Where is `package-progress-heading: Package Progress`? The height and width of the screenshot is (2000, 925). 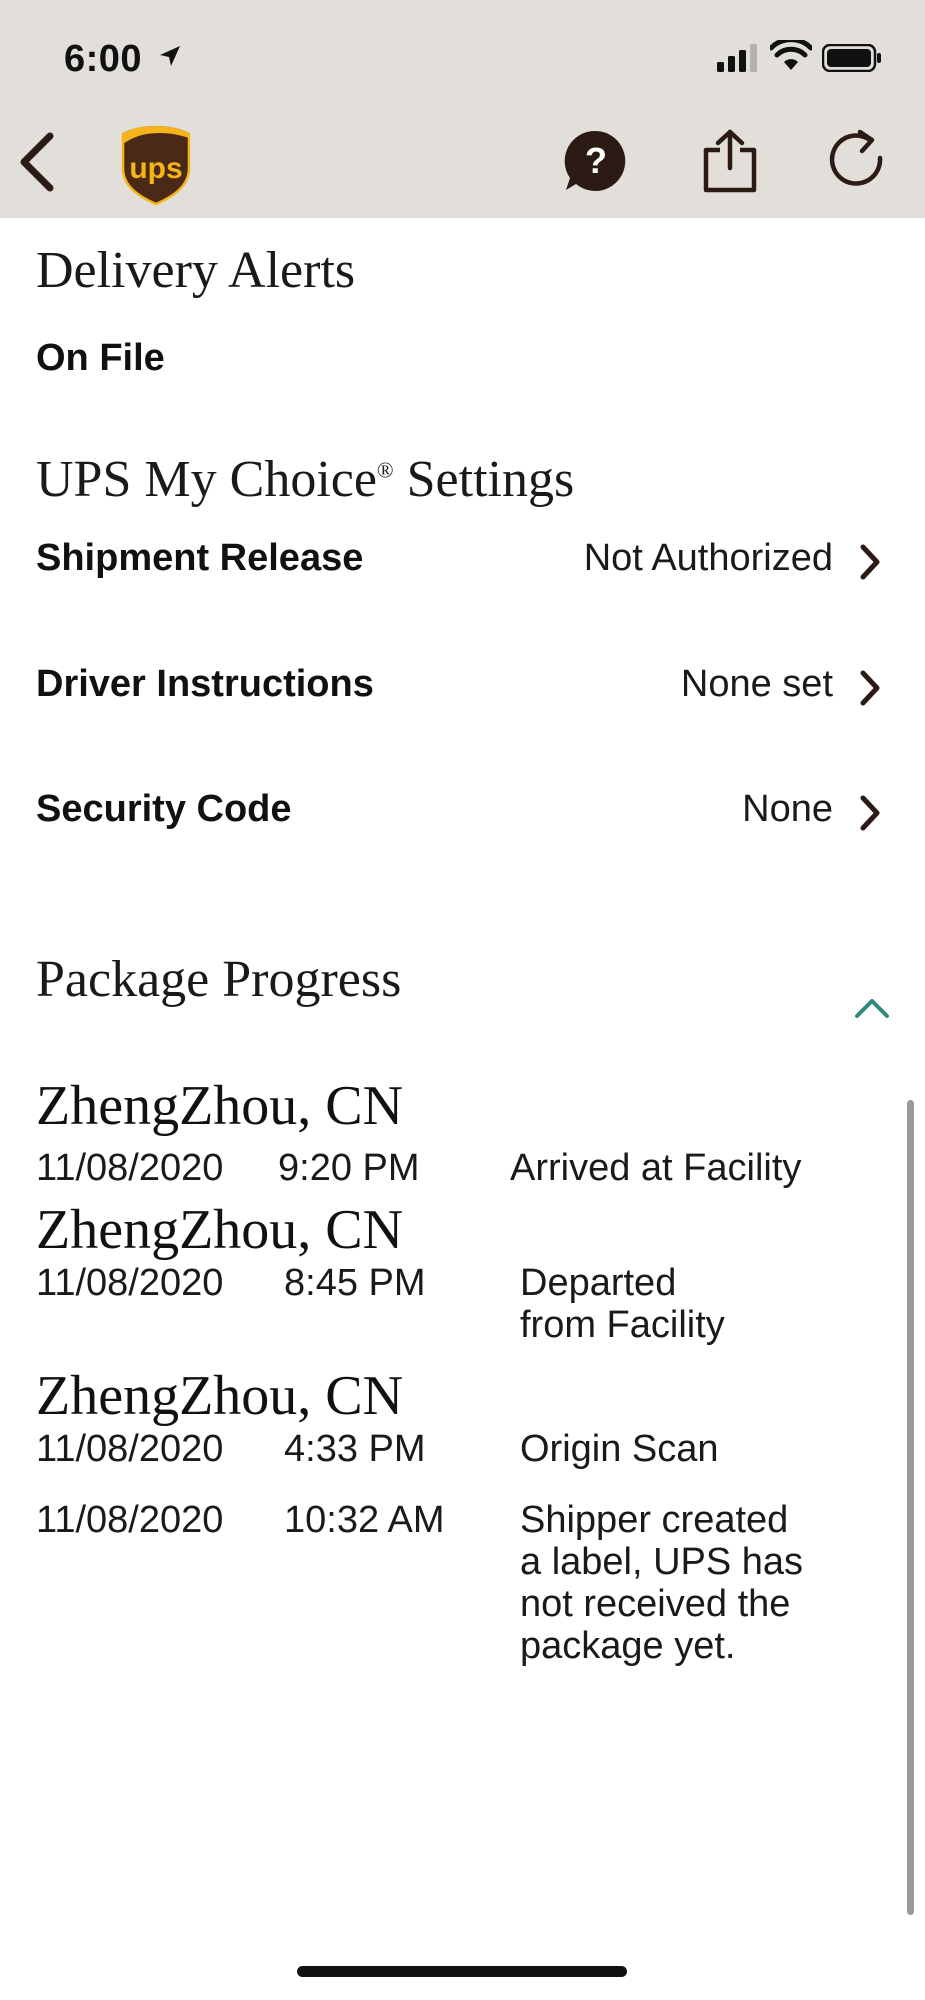 package-progress-heading: Package Progress is located at coordinates (219, 979).